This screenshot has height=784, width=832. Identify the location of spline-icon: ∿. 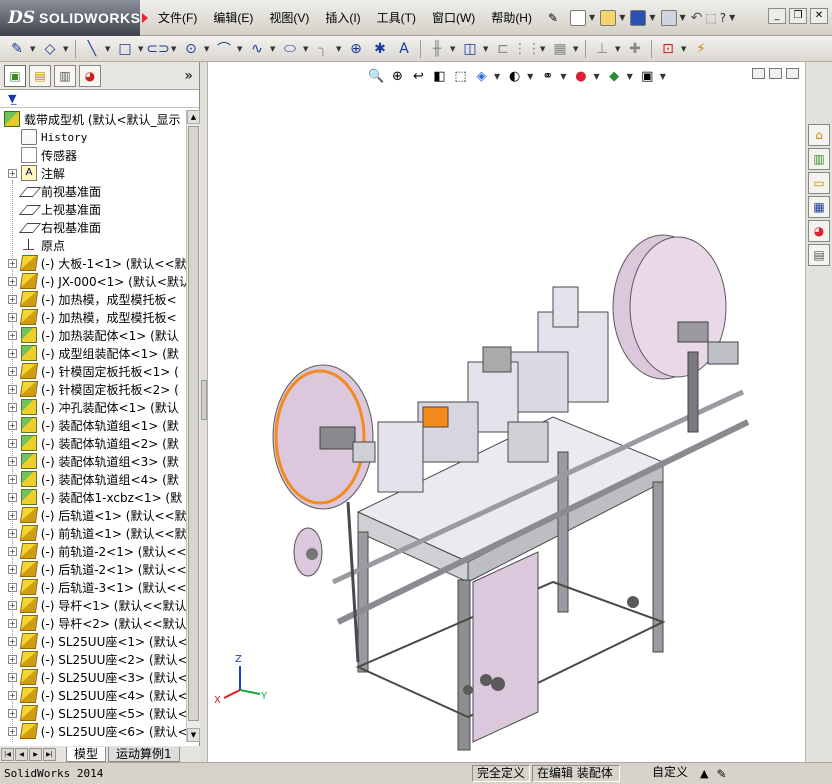
(257, 49).